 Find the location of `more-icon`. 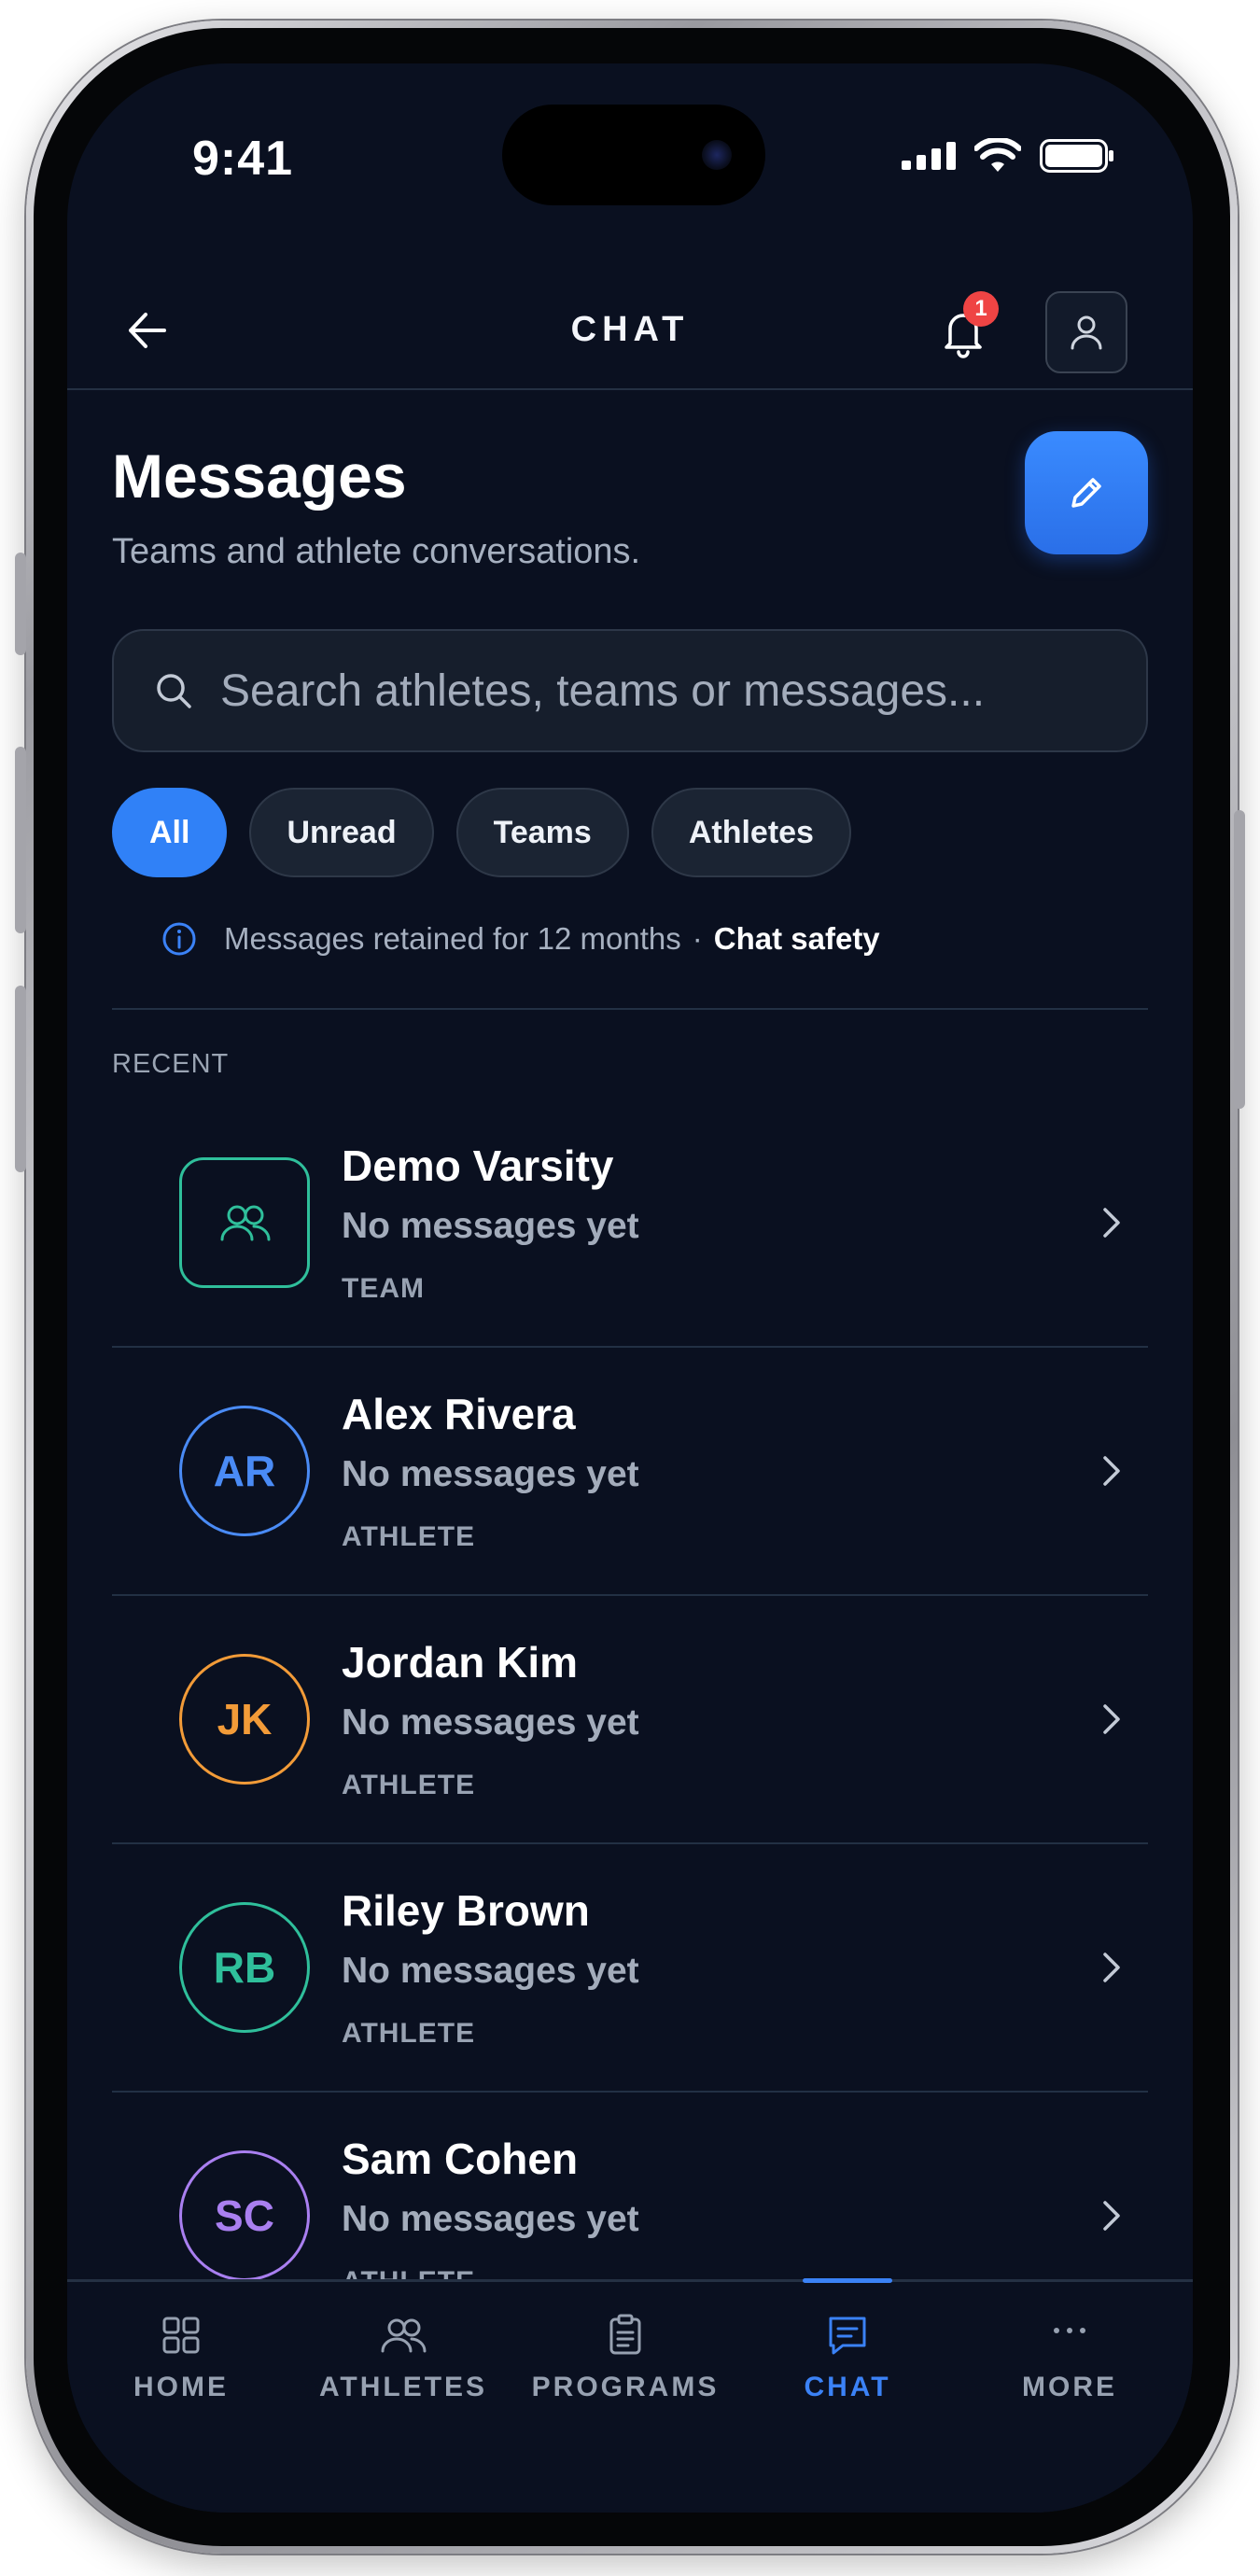

more-icon is located at coordinates (1069, 2330).